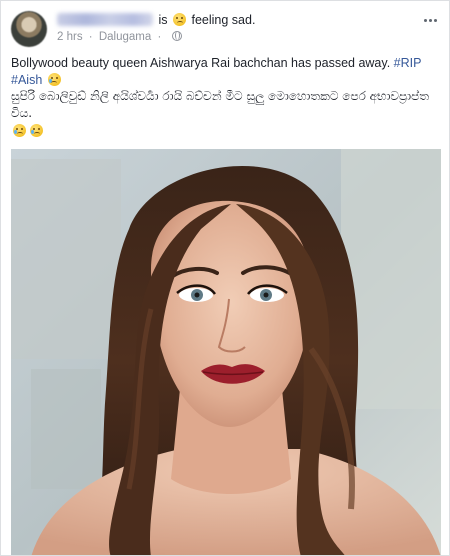 Image resolution: width=450 pixels, height=556 pixels. I want to click on author-action: is, so click(163, 20).